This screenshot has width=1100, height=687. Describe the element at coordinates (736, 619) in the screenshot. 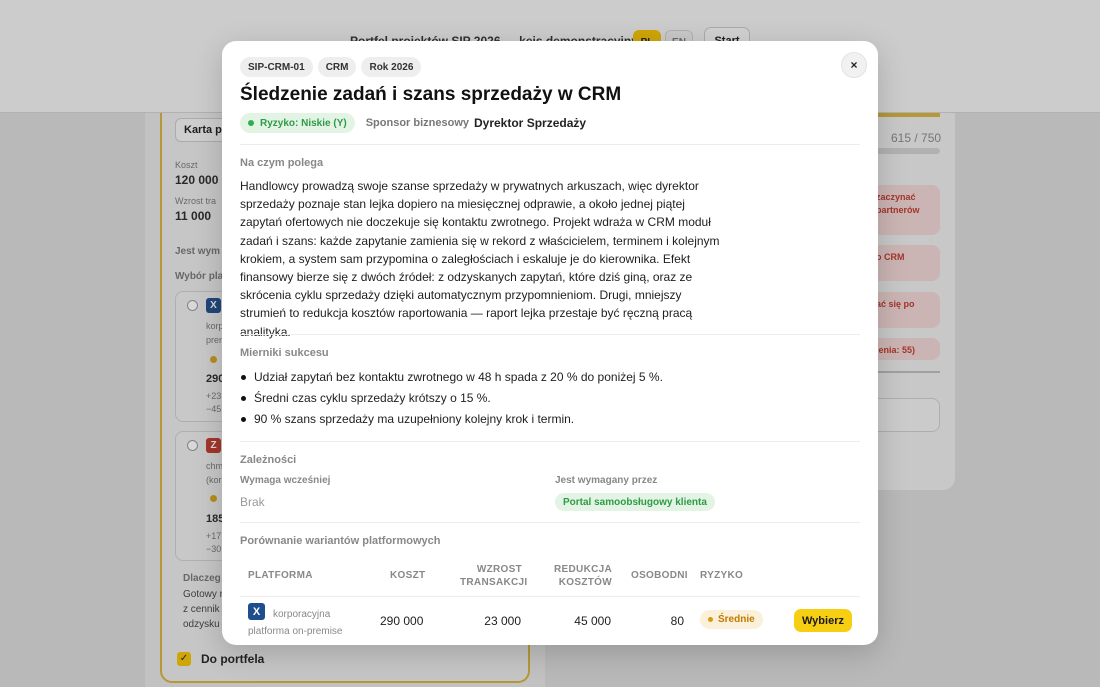

I see `row-risk-label: Średnie` at that location.